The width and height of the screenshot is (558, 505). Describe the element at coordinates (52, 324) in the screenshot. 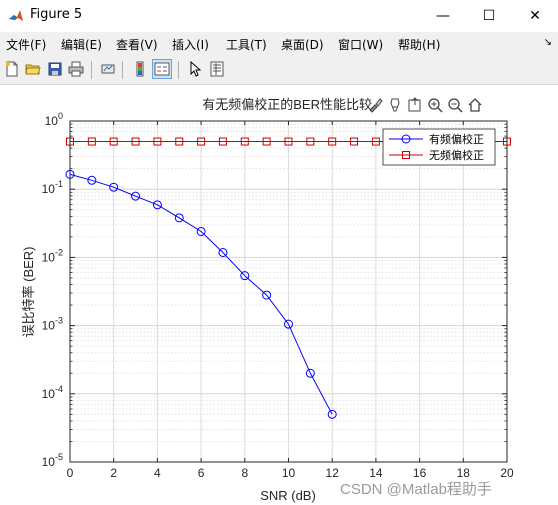

I see `y-tick-label: 10-3` at that location.